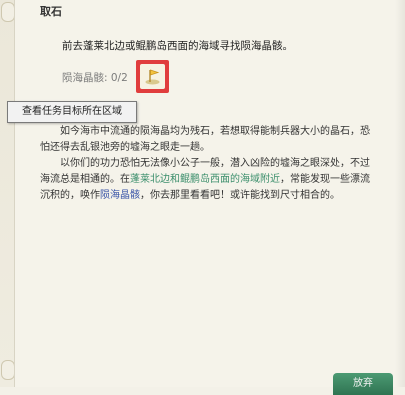  Describe the element at coordinates (363, 384) in the screenshot. I see `abandon-button: 放弃` at that location.